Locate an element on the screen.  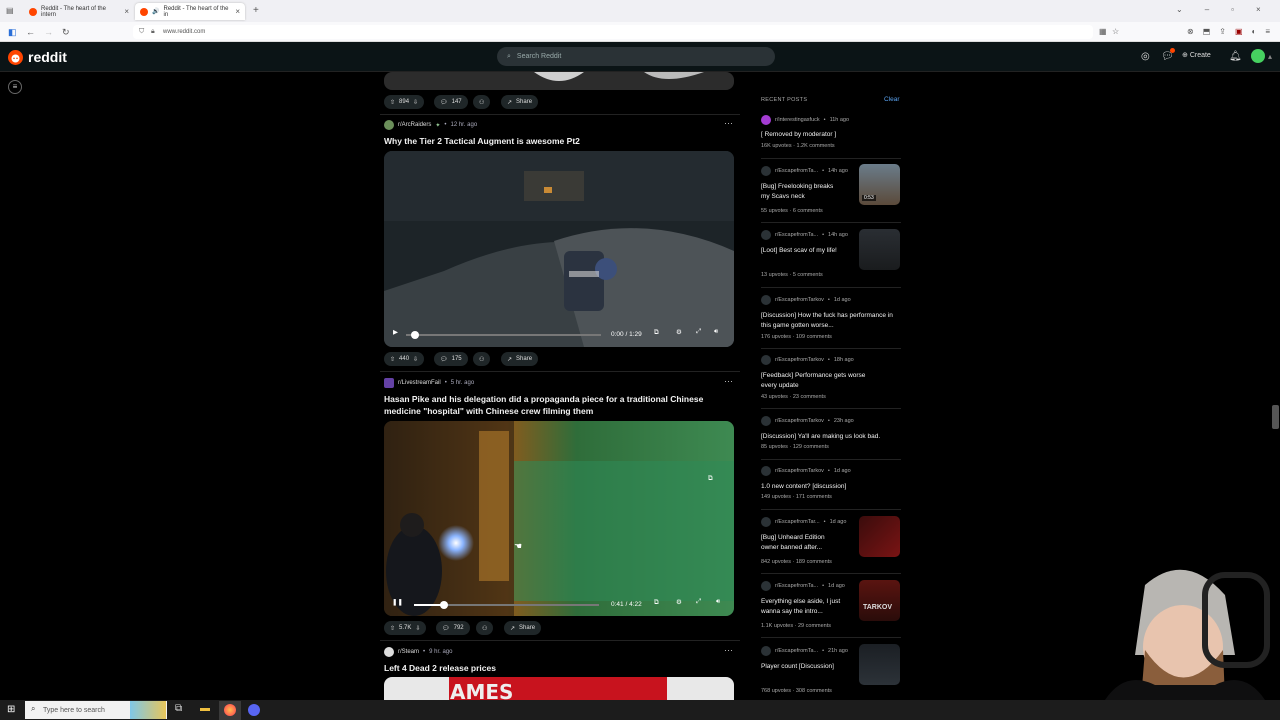
post-title: Left 4 Dead 2 release prices is located at coordinates (554, 668).